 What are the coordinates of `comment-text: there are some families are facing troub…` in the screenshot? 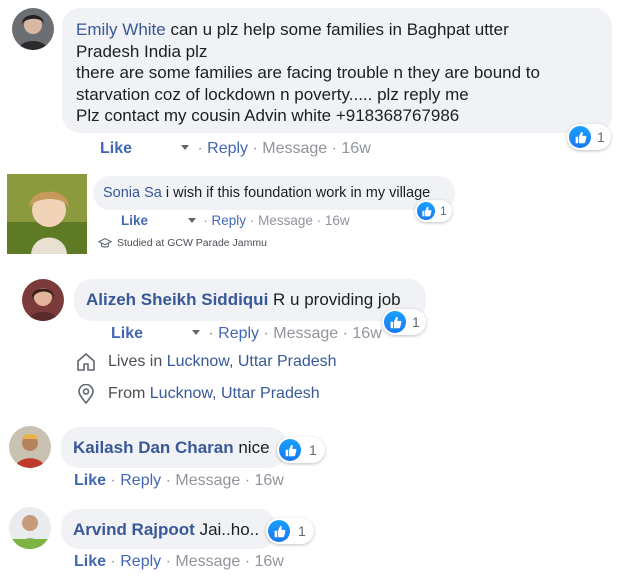 It's located at (308, 72).